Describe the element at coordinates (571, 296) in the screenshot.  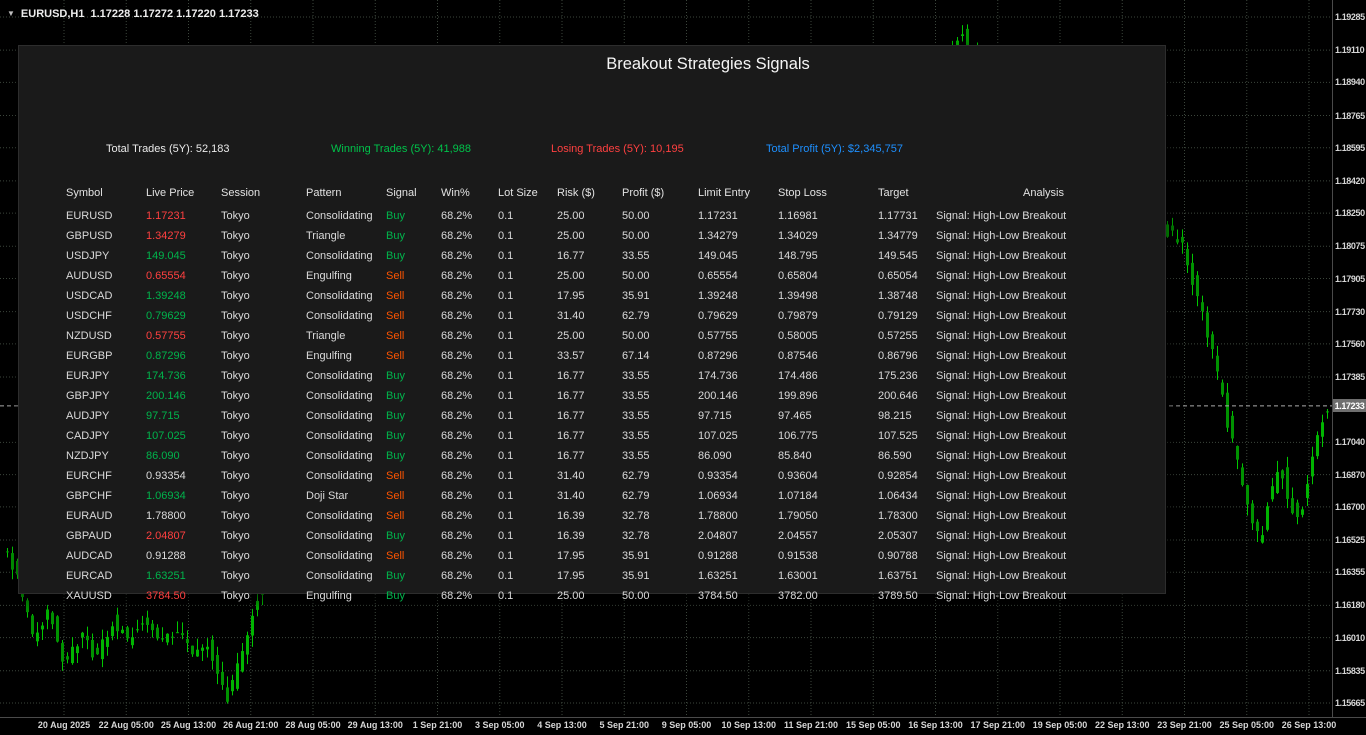
I see `cell-risk: 17.95` at that location.